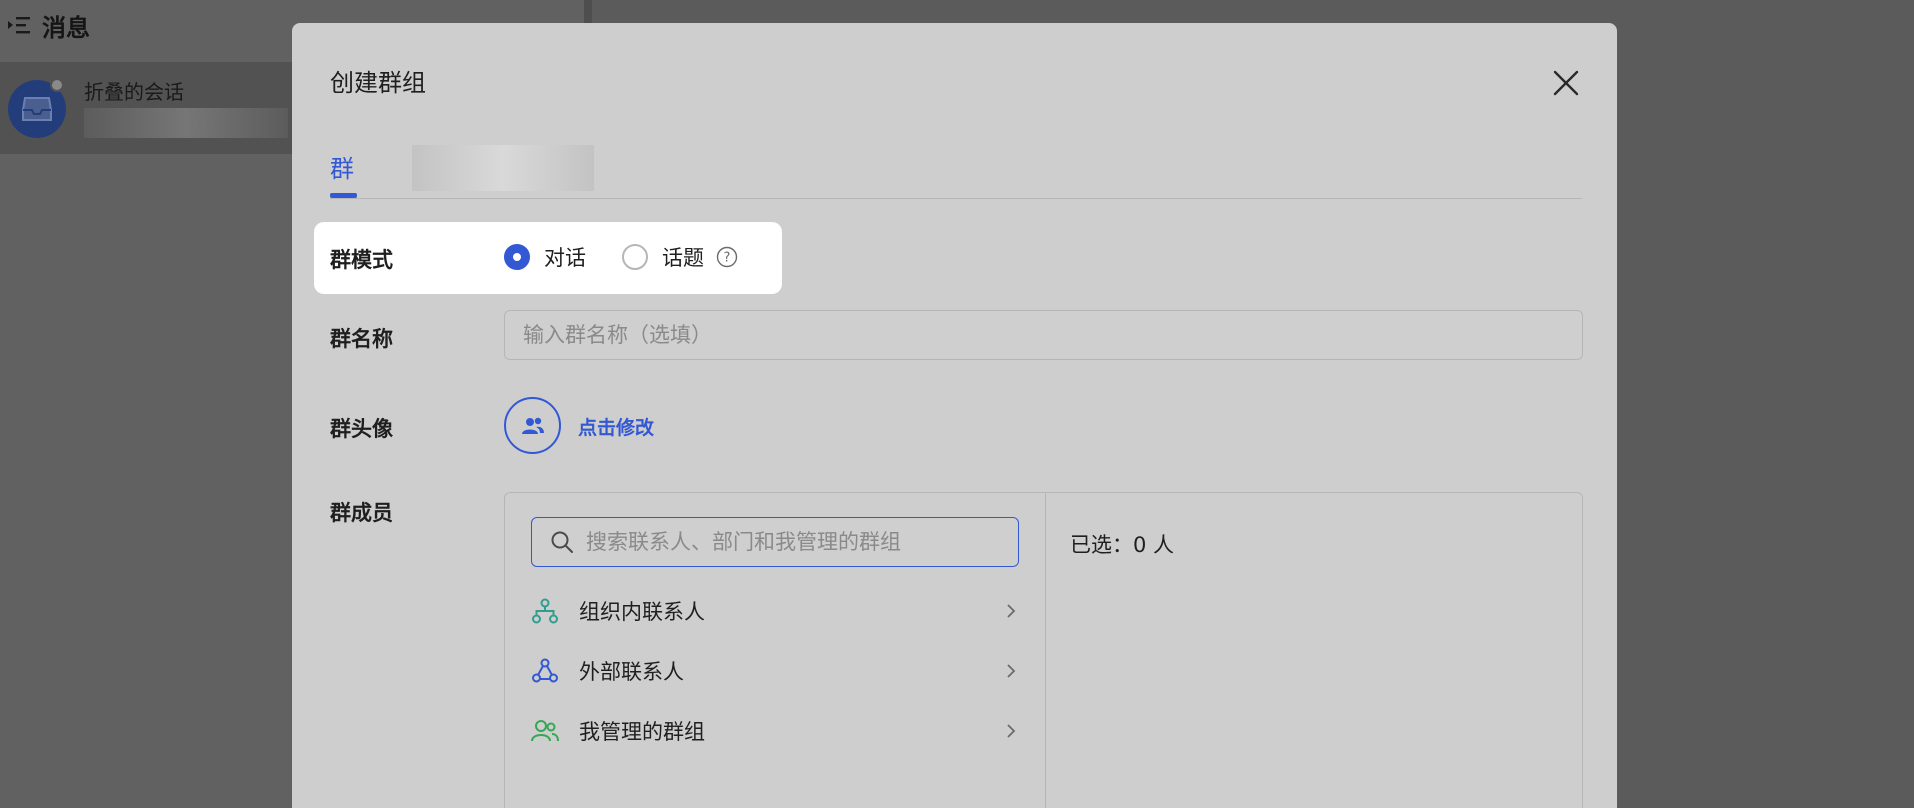 The width and height of the screenshot is (1914, 808). I want to click on list-item-org-contacts: 组织内联系人, so click(775, 611).